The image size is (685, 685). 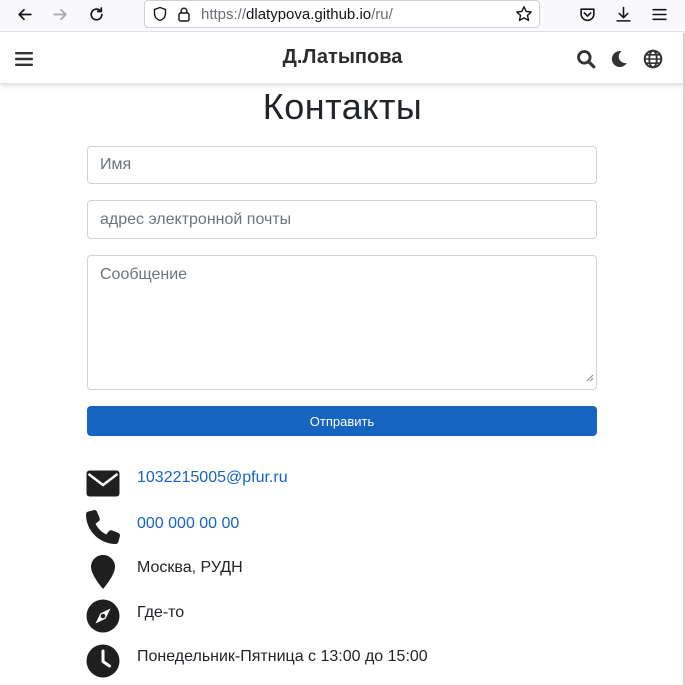 I want to click on phone-icon, so click(x=103, y=527).